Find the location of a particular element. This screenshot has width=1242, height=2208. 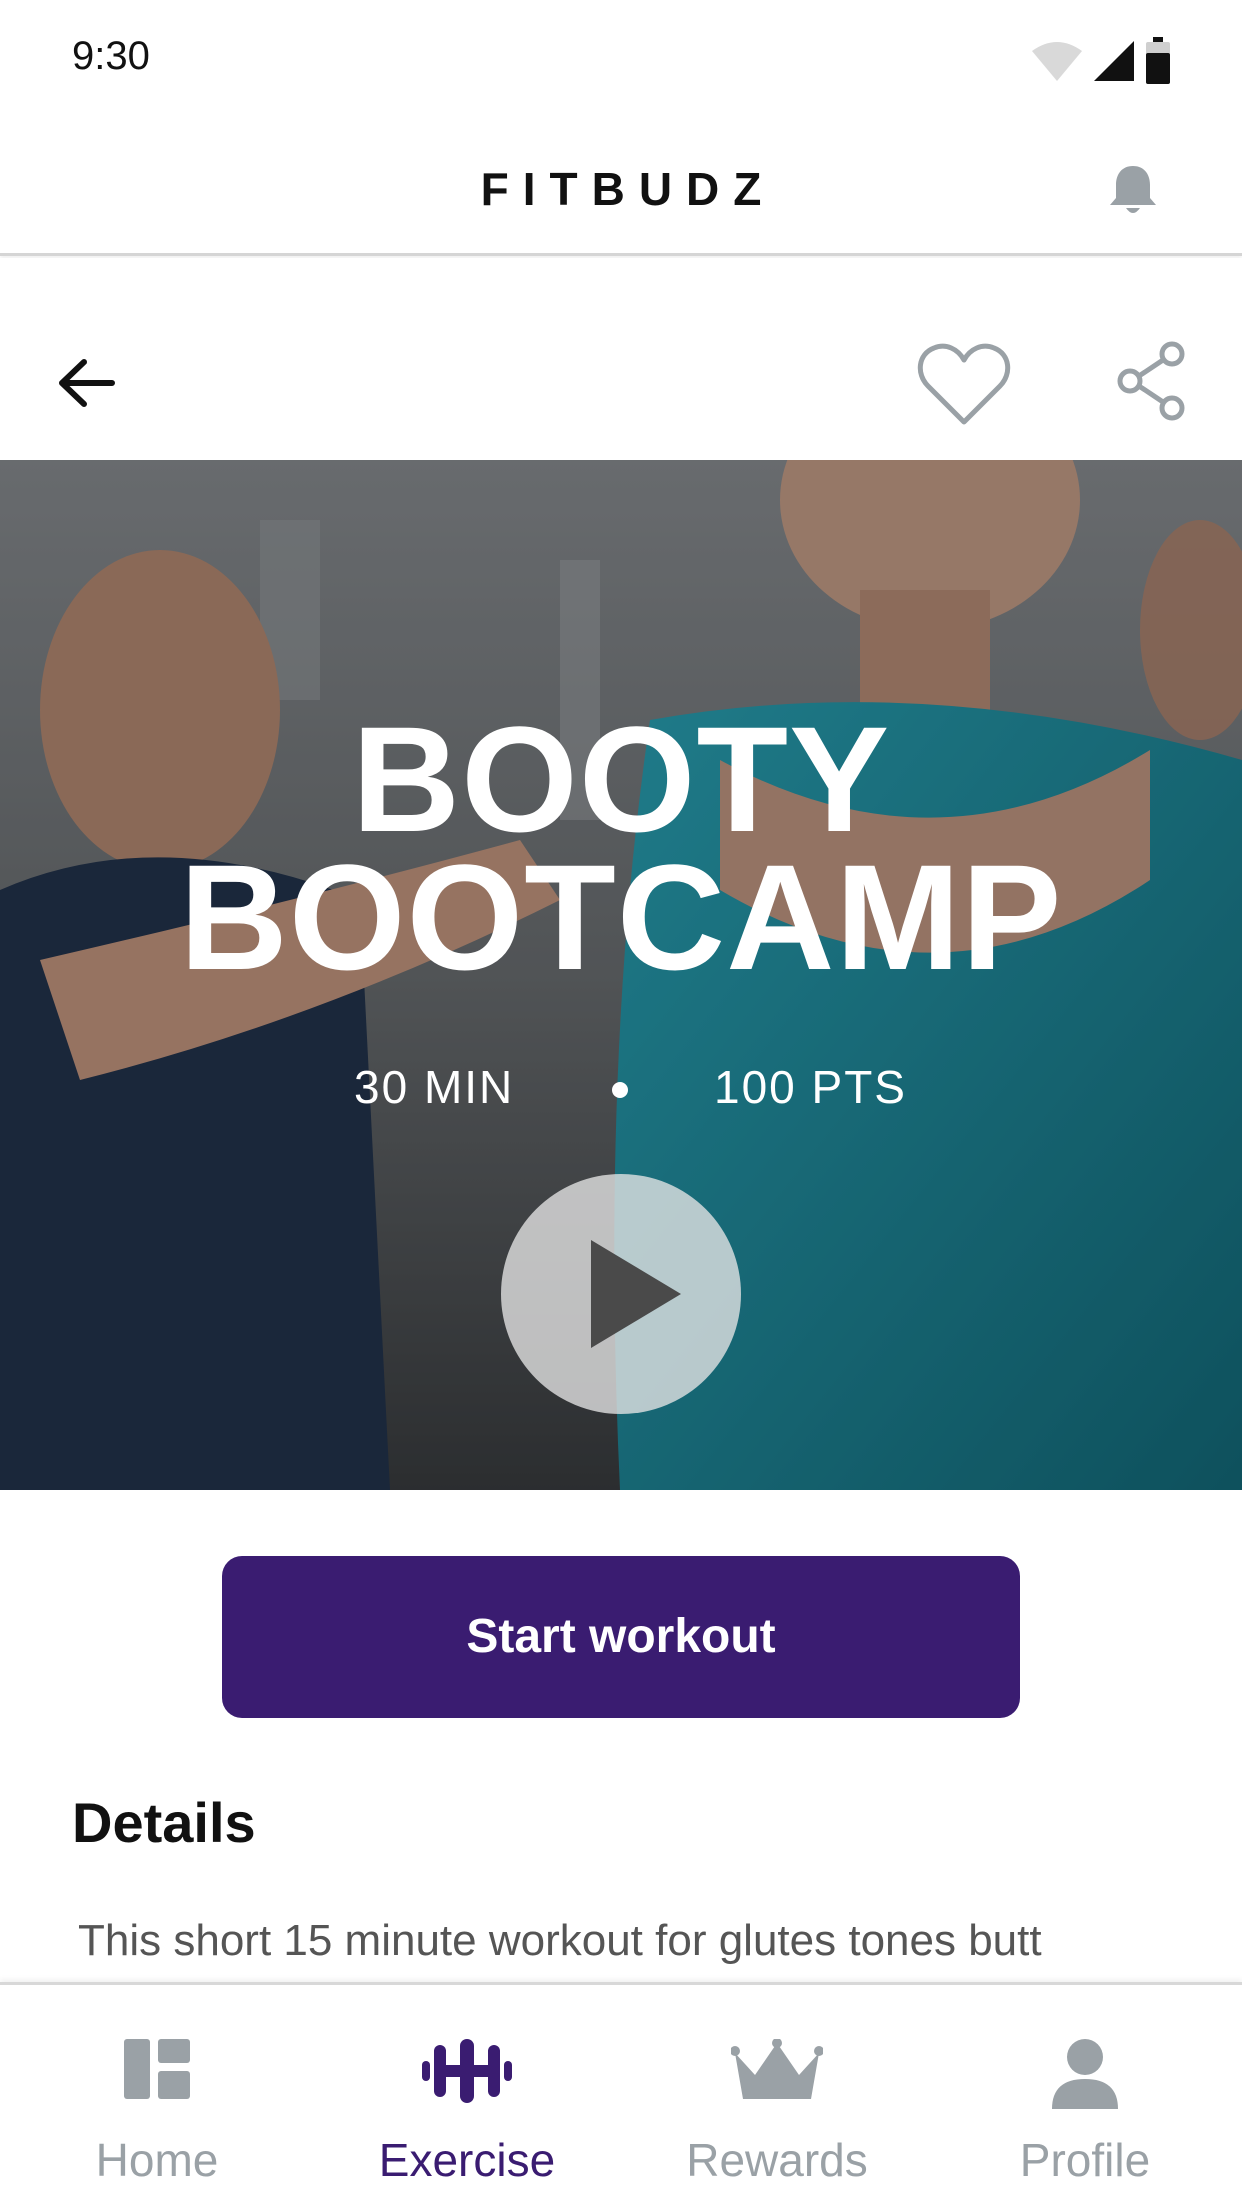

share-icon is located at coordinates (1152, 381).